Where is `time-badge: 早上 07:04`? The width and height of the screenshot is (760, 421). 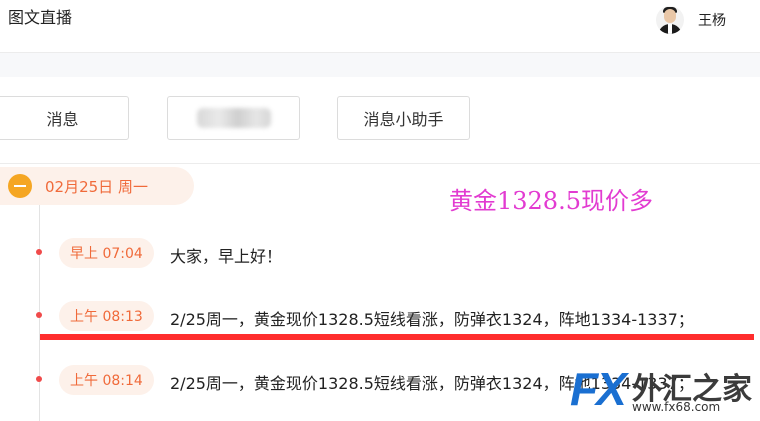
time-badge: 早上 07:04 is located at coordinates (106, 253).